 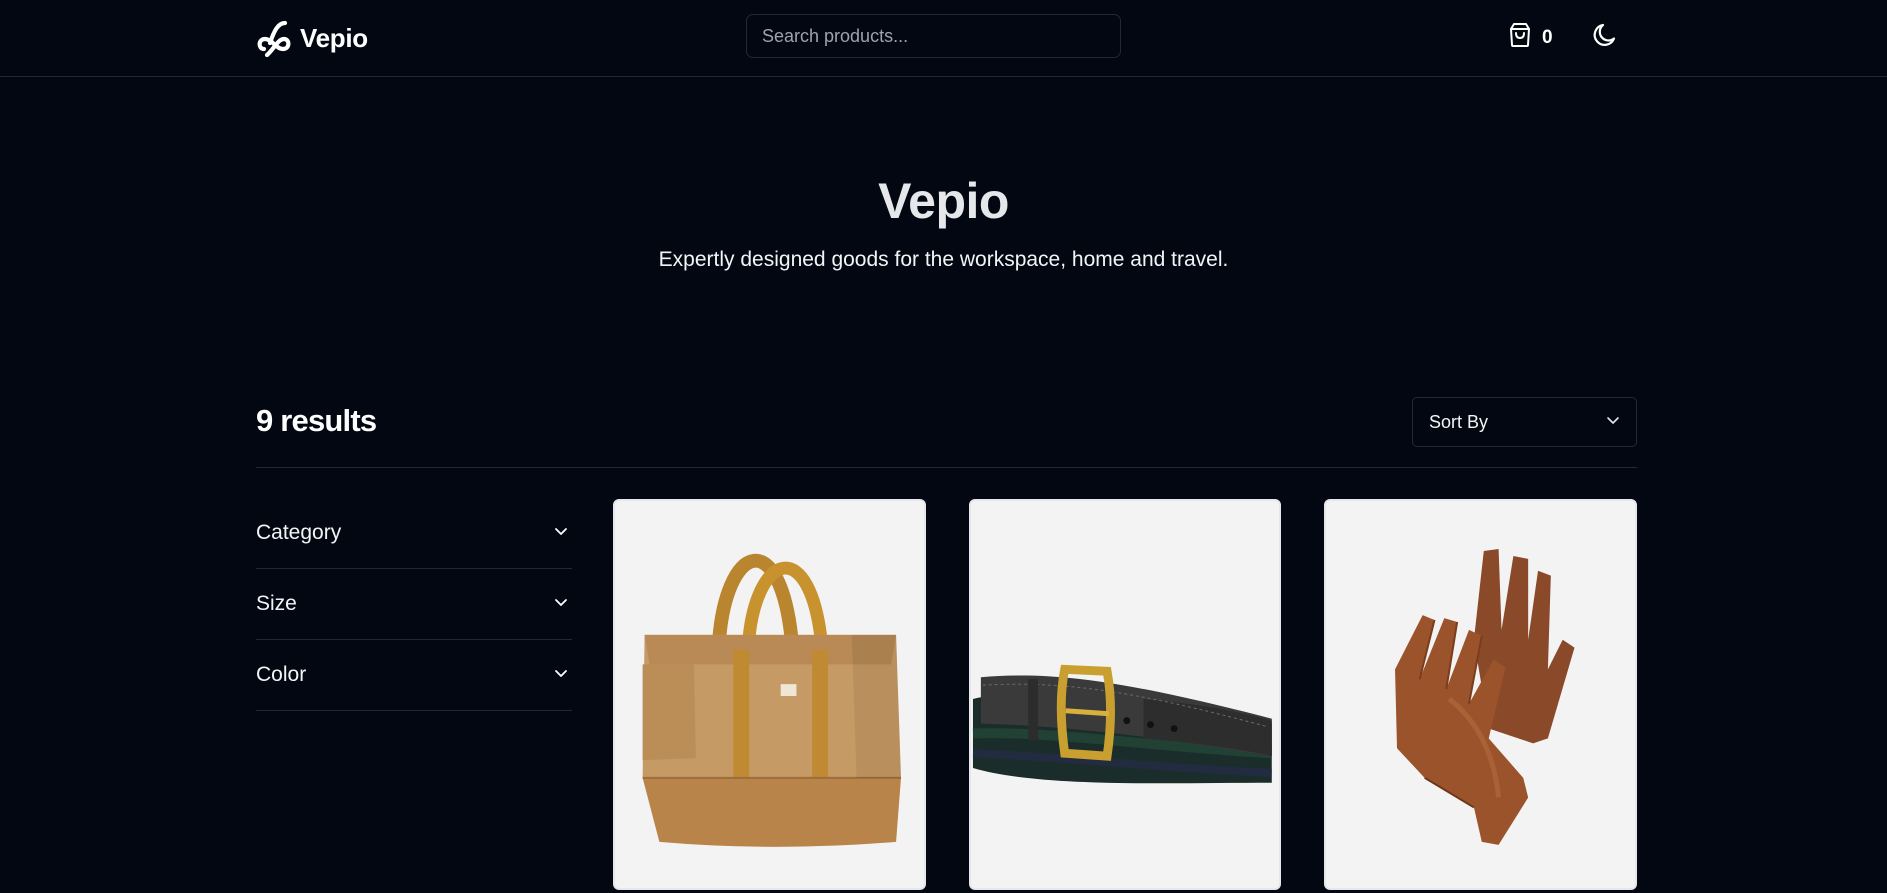 I want to click on tote-bag-image, so click(x=769, y=694).